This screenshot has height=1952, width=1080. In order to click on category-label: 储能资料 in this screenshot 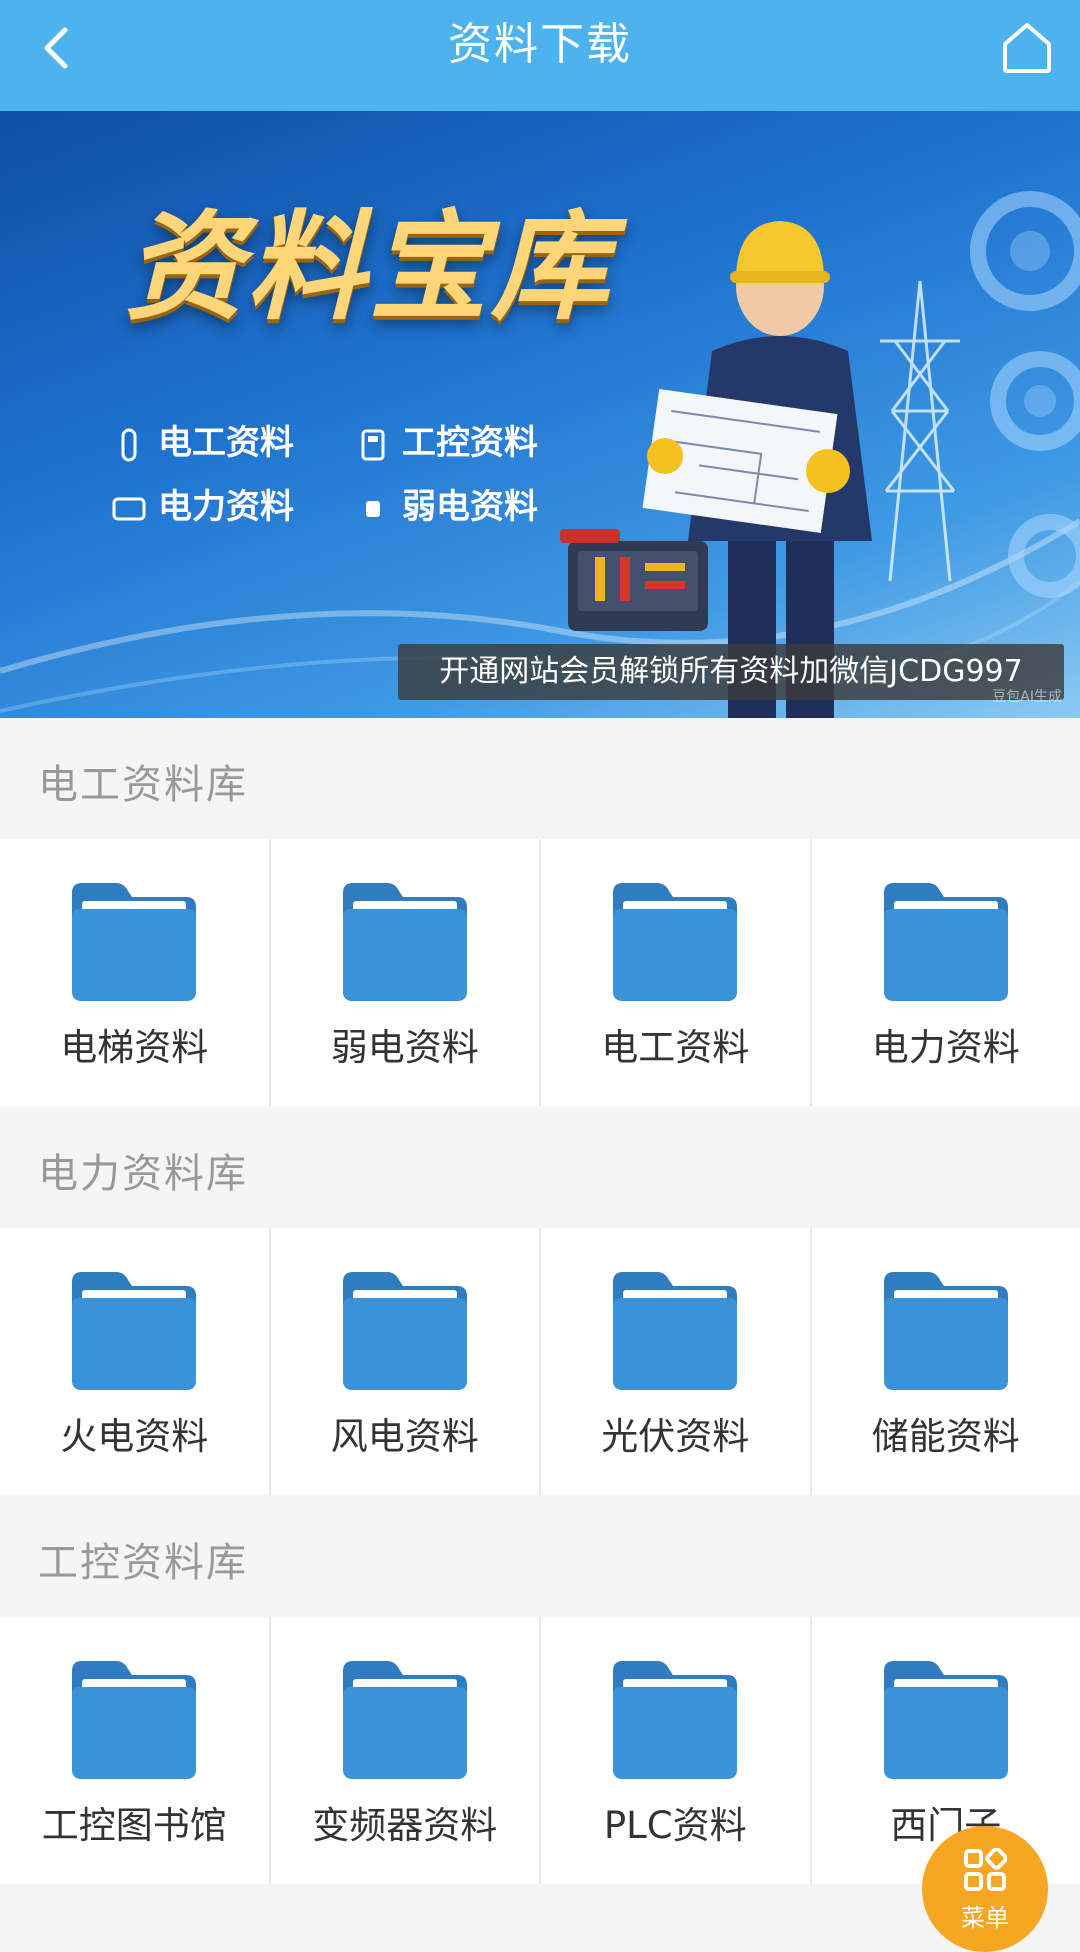, I will do `click(946, 1433)`.